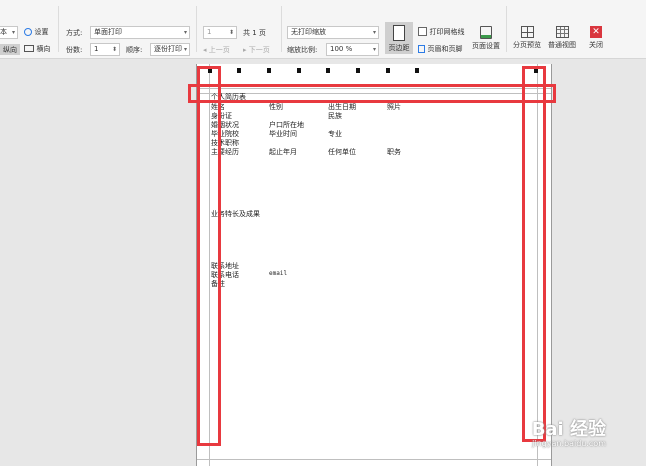 The width and height of the screenshot is (646, 466). Describe the element at coordinates (335, 116) in the screenshot. I see `cell-ethnicity: 民族` at that location.